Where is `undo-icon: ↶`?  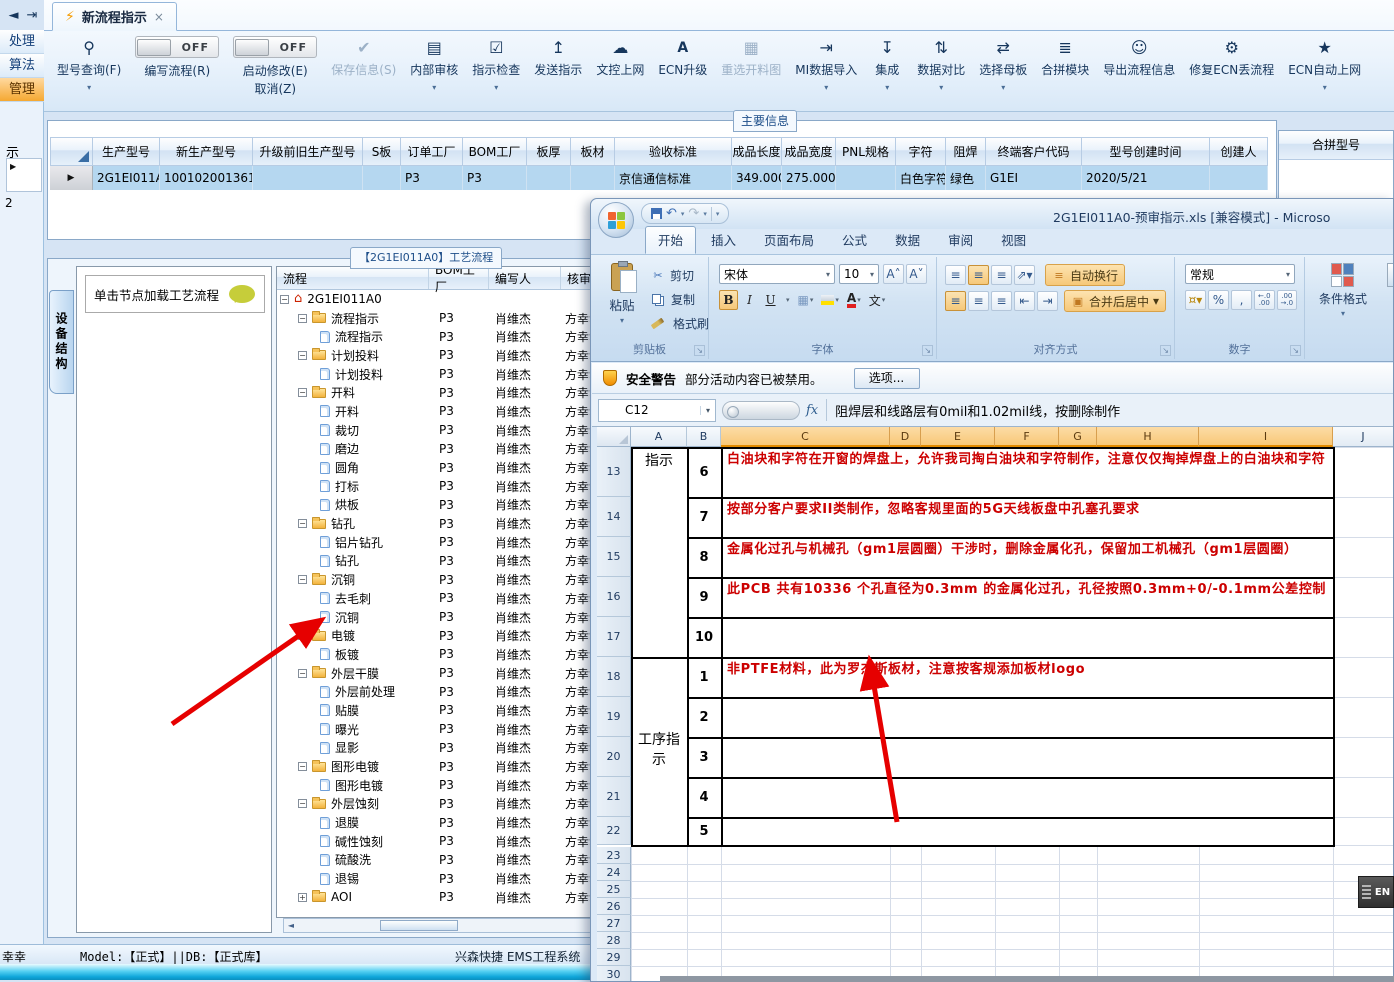
undo-icon: ↶ is located at coordinates (671, 213).